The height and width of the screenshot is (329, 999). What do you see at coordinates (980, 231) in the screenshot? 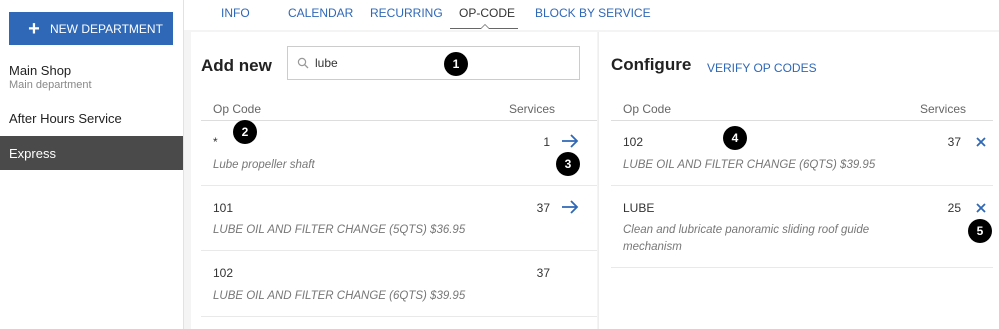
I see `callout-badge: 5` at bounding box center [980, 231].